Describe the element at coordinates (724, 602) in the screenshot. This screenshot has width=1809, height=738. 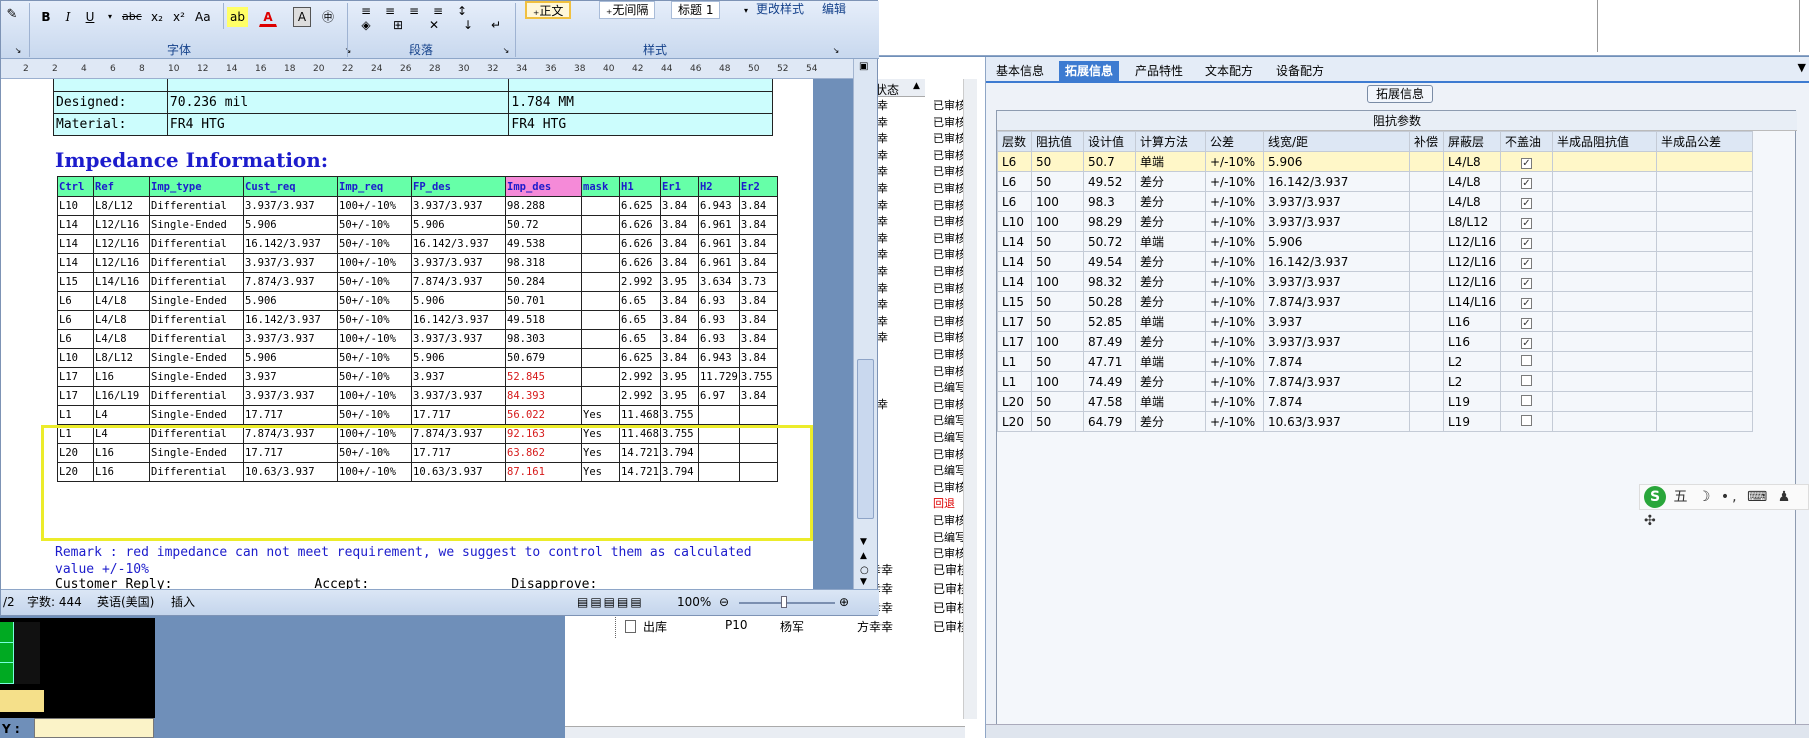
I see `zoom-out-icon: ⊖` at that location.